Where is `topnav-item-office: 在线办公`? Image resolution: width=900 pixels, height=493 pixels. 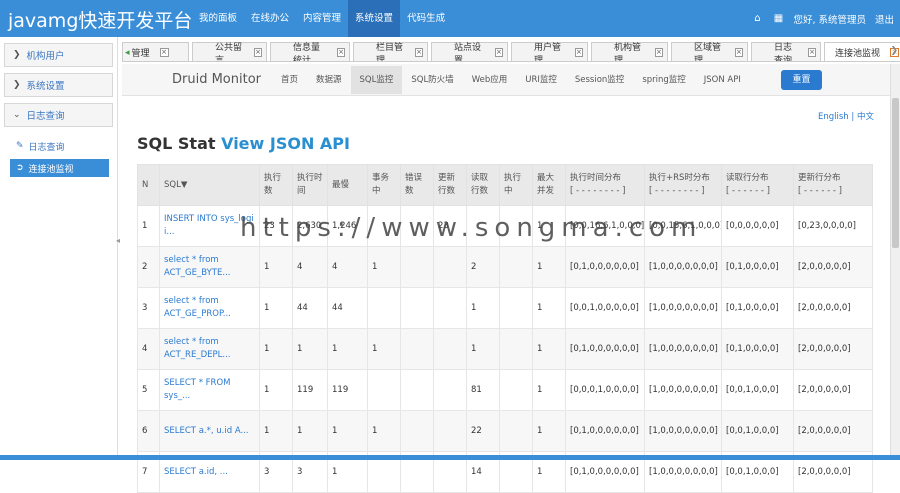
topnav-item-office: 在线办公 is located at coordinates (270, 18).